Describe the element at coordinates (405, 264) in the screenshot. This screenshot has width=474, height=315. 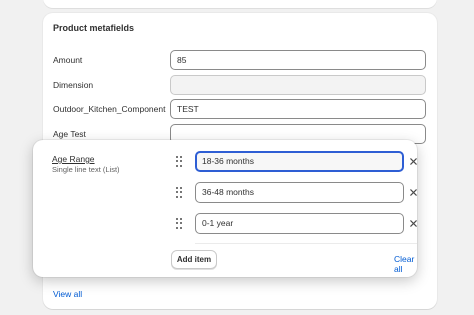
I see `clear-all-link: Clear all` at that location.